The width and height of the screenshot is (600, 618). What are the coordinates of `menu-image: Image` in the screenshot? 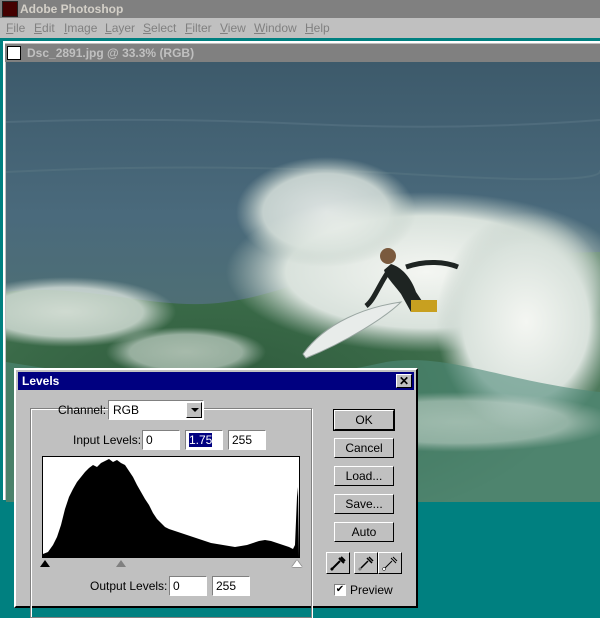 It's located at (80, 28).